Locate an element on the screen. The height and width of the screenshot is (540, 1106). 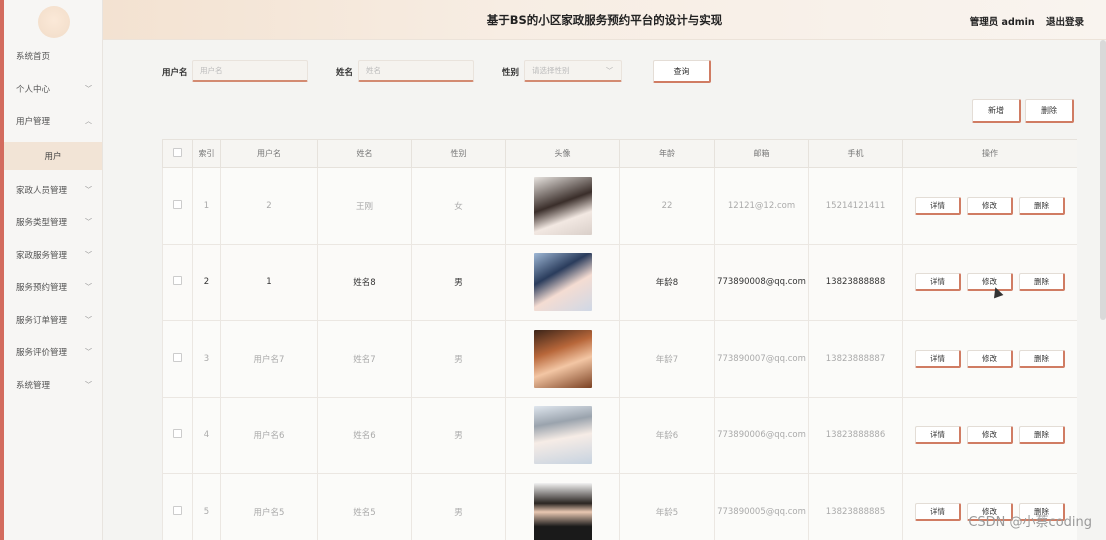
gender-select: 请选择性别 ﹀ is located at coordinates (573, 71).